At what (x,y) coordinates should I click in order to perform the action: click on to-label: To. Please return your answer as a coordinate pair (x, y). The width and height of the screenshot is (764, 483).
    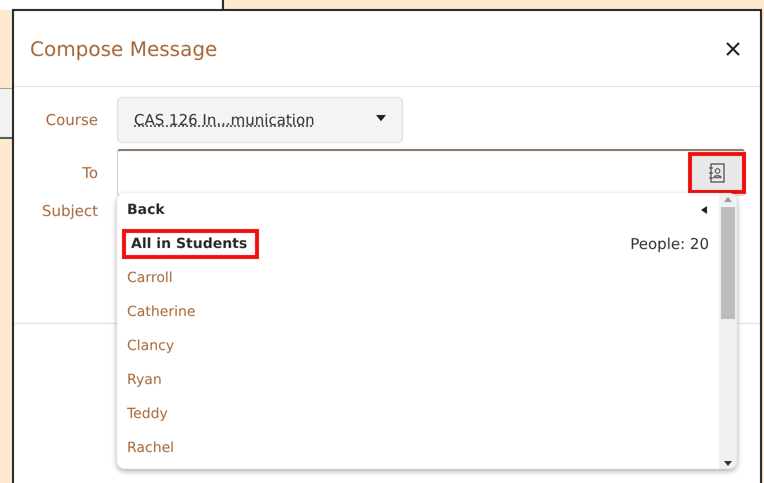
    Looking at the image, I should click on (89, 173).